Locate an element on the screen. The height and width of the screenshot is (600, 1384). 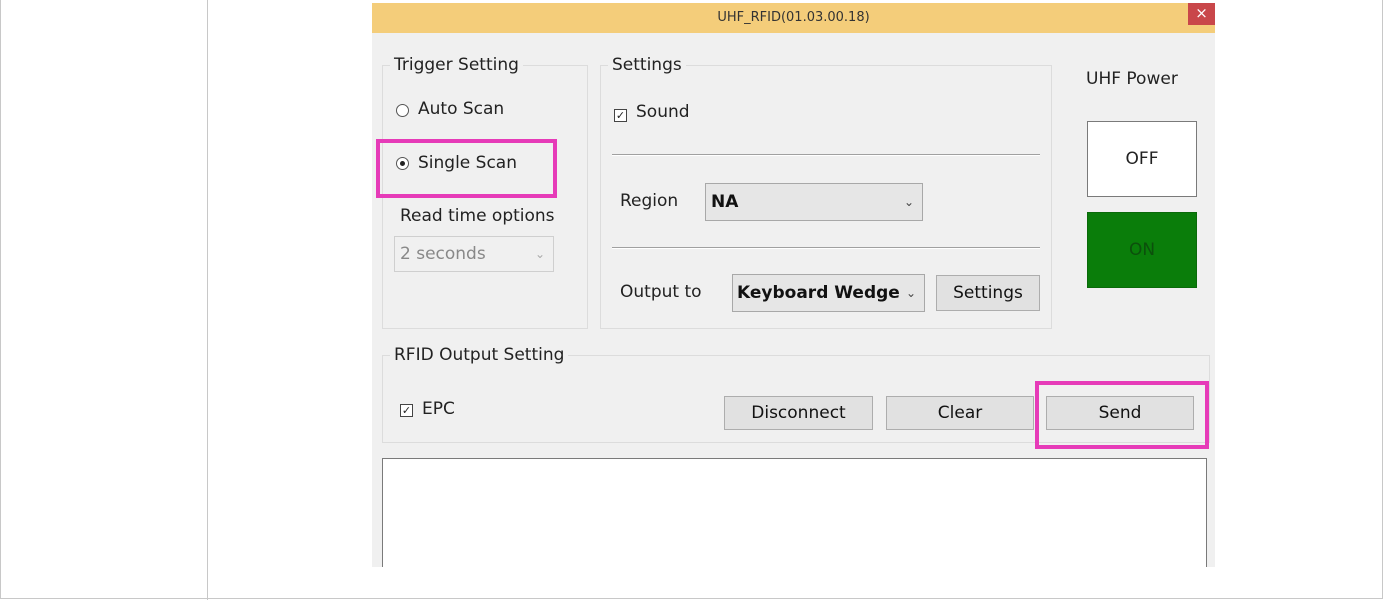
document-column-divider is located at coordinates (207, 300).